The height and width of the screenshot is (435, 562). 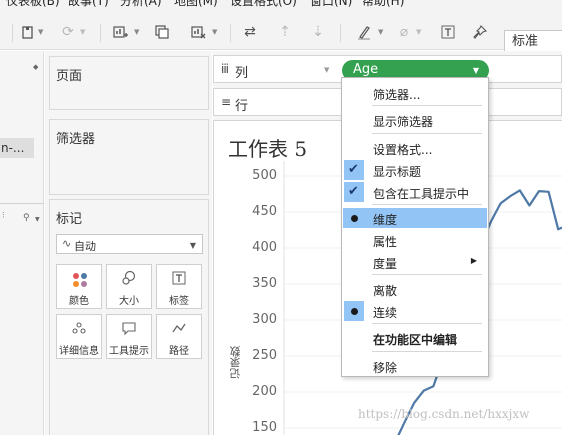 I want to click on menu-help: 帮助(H), so click(x=383, y=4).